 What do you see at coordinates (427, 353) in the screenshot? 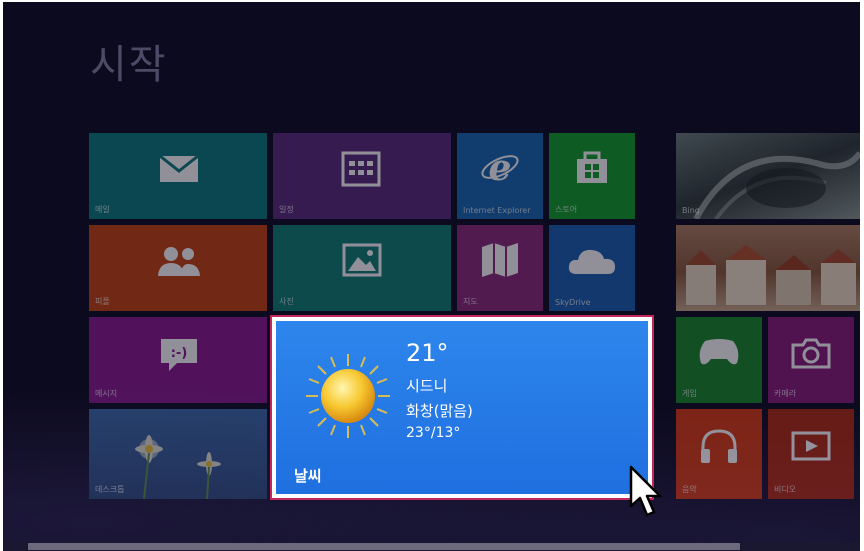
I see `weather-temperature: 21°` at bounding box center [427, 353].